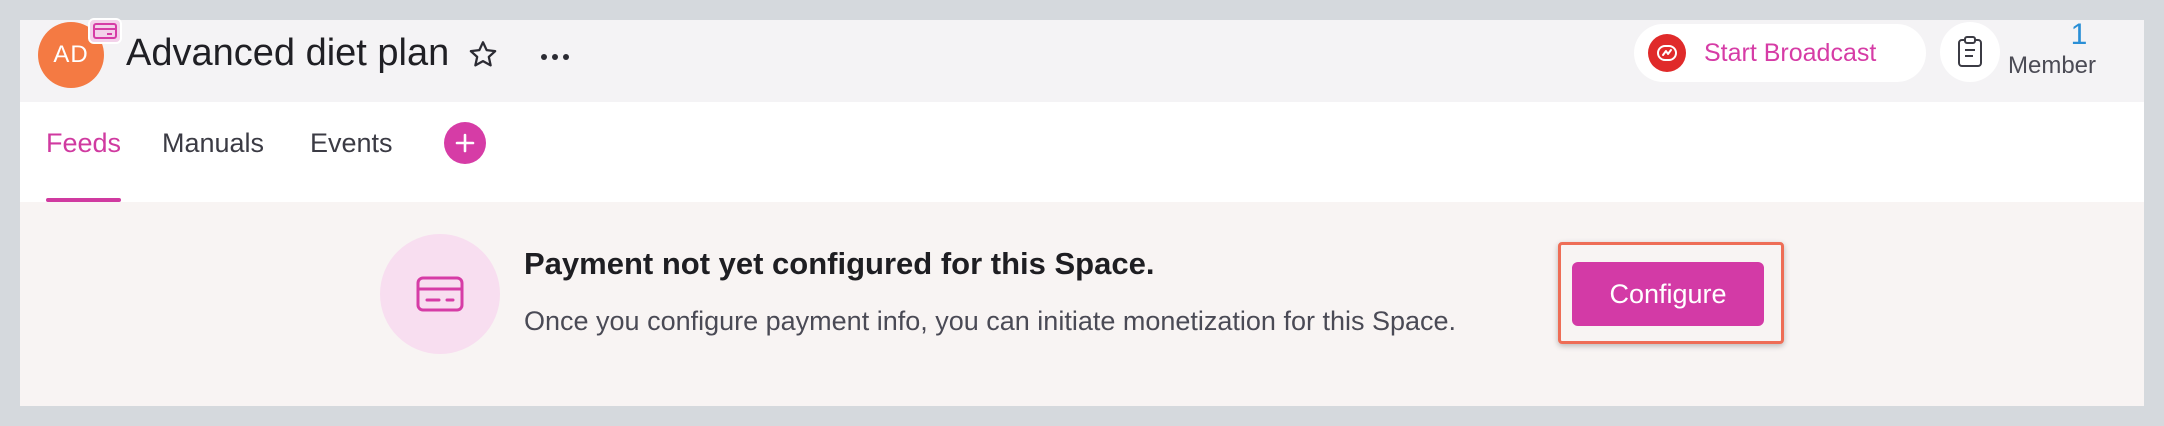 The width and height of the screenshot is (2164, 426). I want to click on member-label: Member, so click(2052, 66).